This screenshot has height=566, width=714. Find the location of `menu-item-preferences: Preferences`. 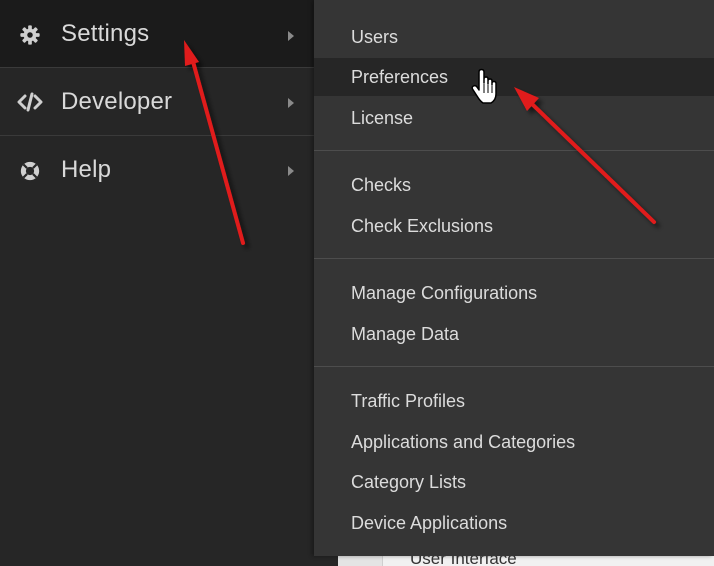

menu-item-preferences: Preferences is located at coordinates (514, 77).